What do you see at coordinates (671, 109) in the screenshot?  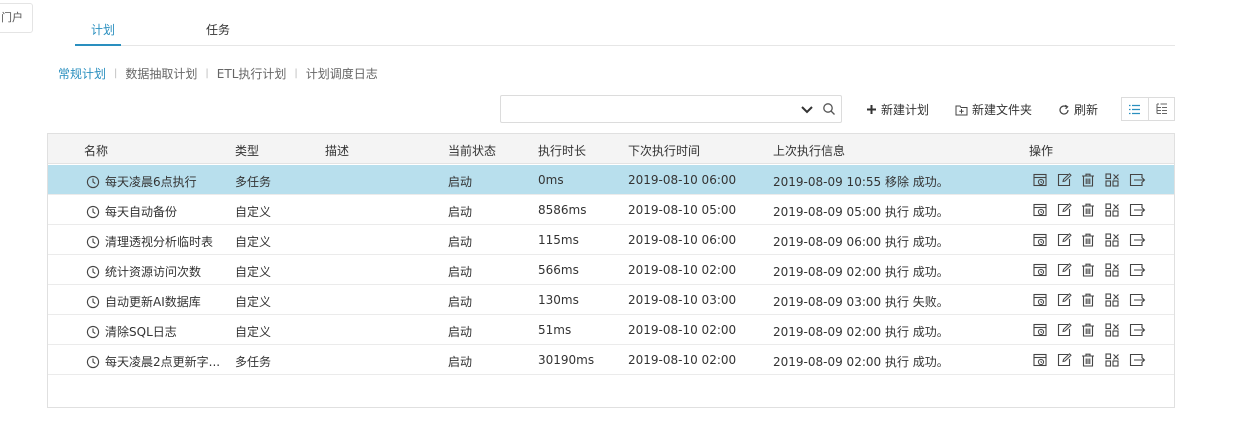 I see `search-input` at bounding box center [671, 109].